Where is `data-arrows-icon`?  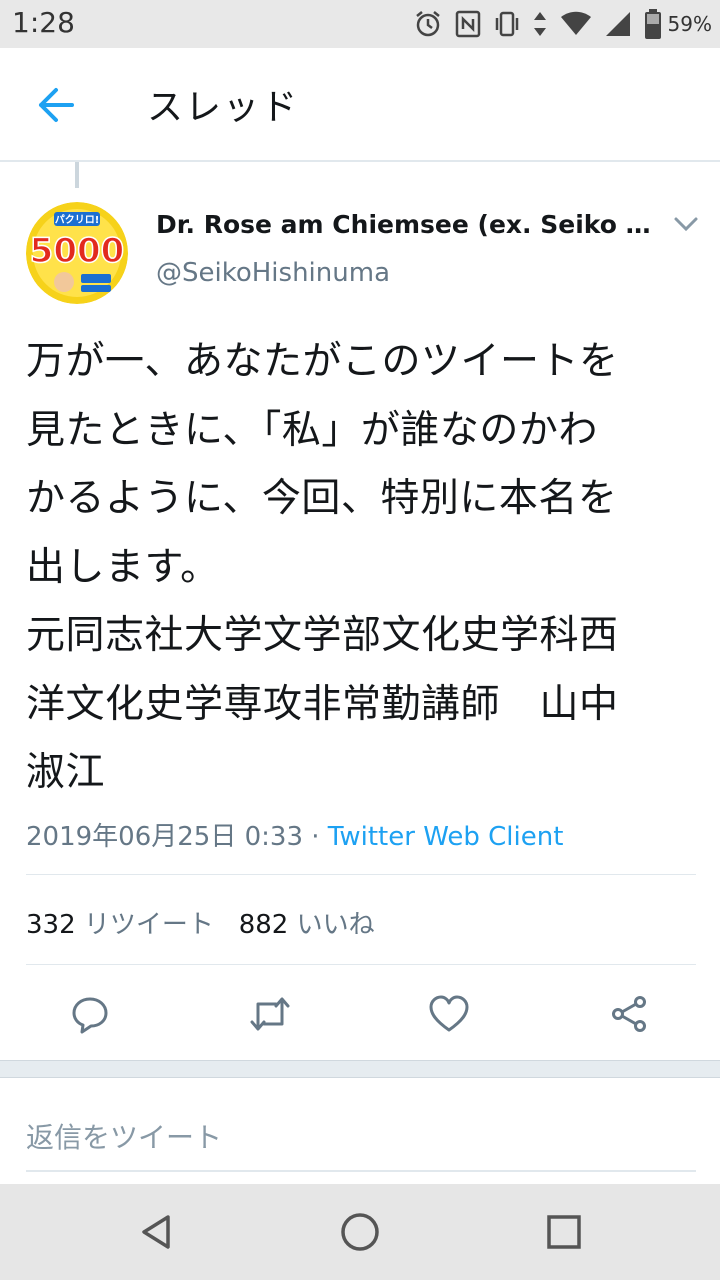
data-arrows-icon is located at coordinates (539, 24).